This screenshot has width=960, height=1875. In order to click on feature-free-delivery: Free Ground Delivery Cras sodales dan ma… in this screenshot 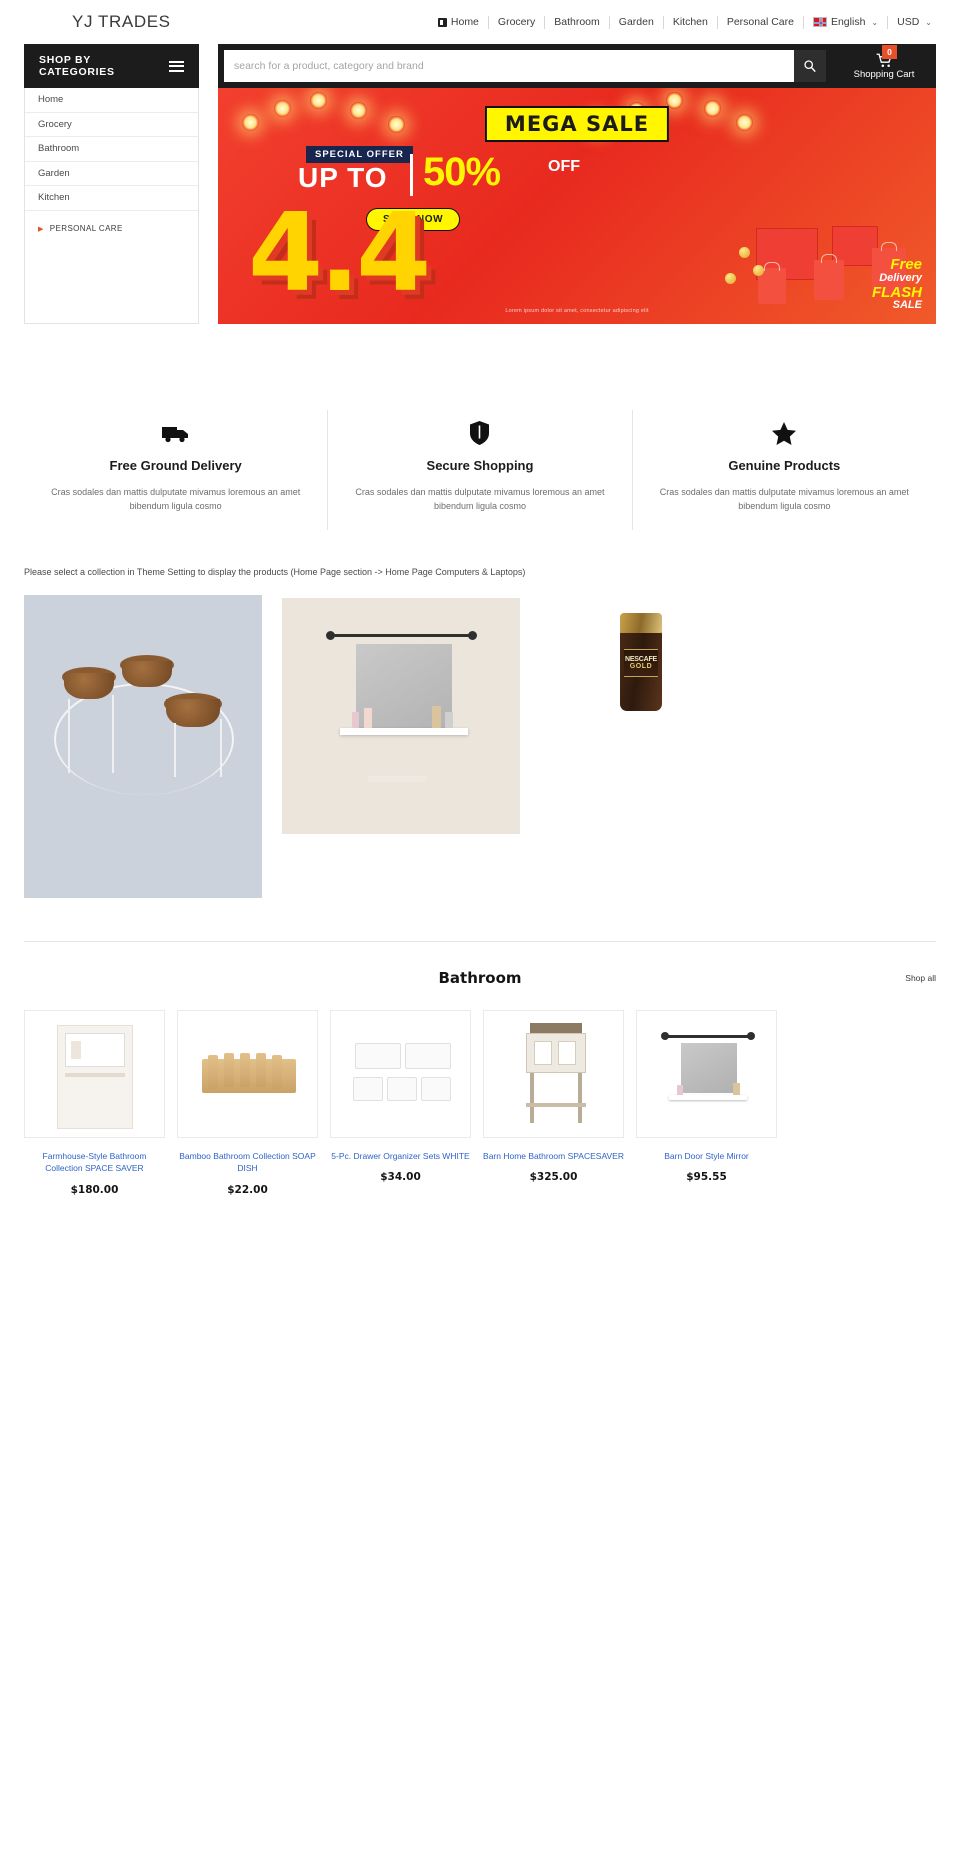, I will do `click(176, 470)`.